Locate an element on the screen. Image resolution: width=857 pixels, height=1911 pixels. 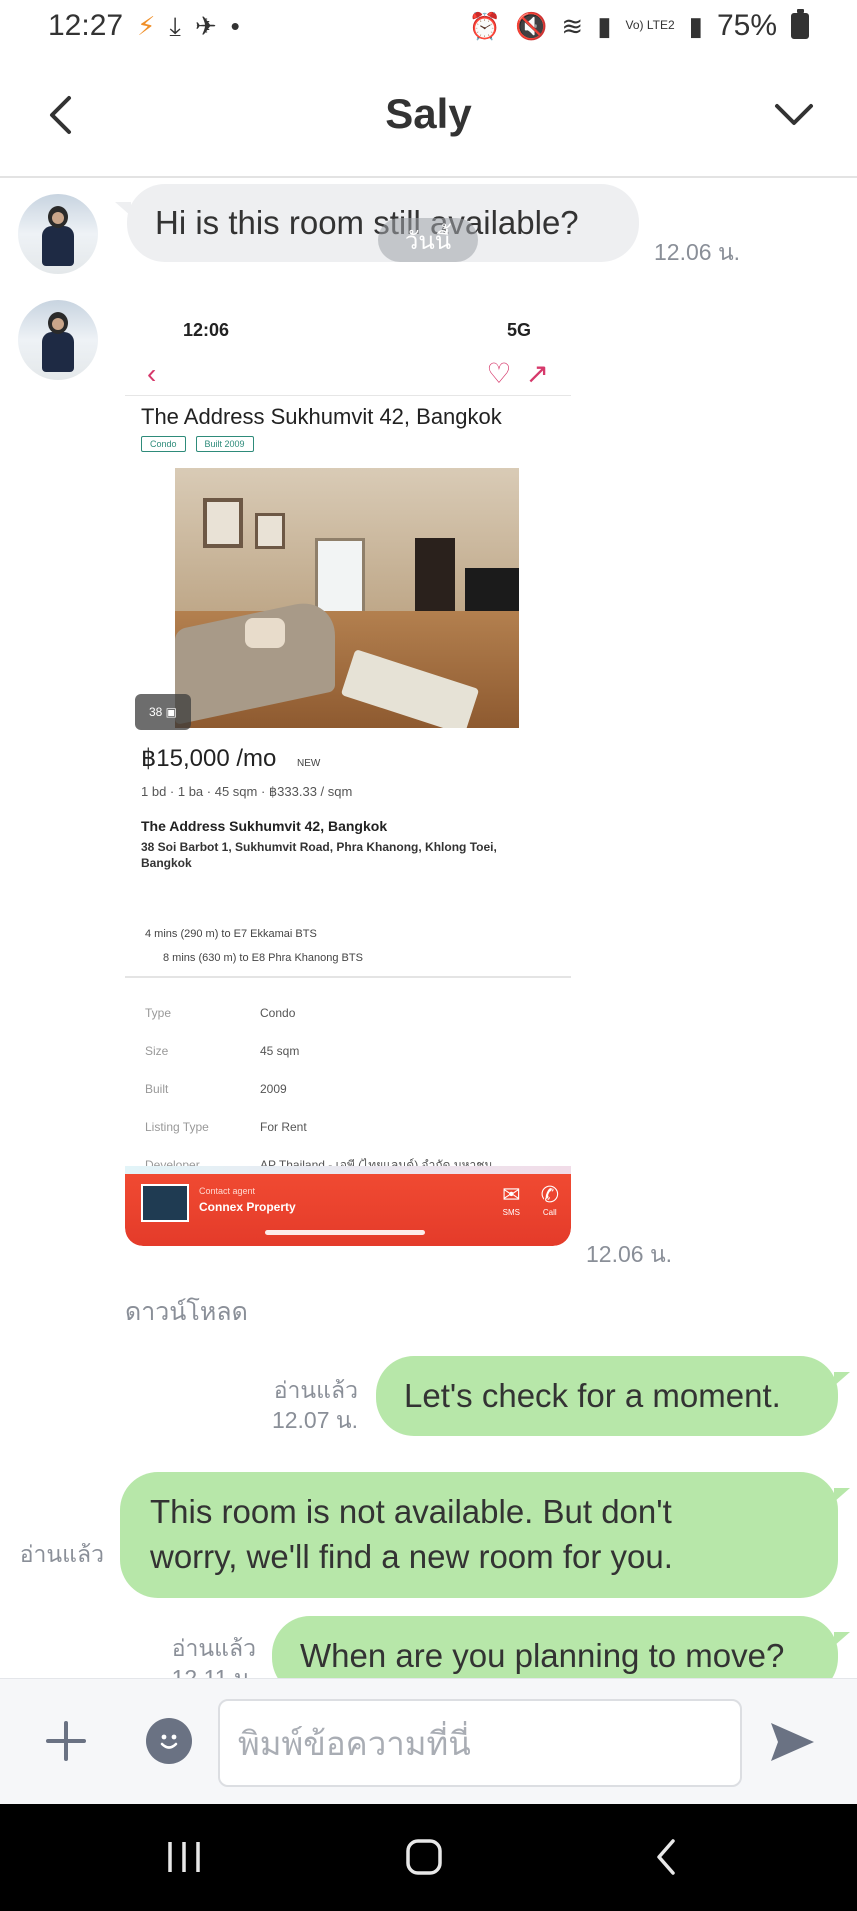
back-button is located at coordinates (60, 115).